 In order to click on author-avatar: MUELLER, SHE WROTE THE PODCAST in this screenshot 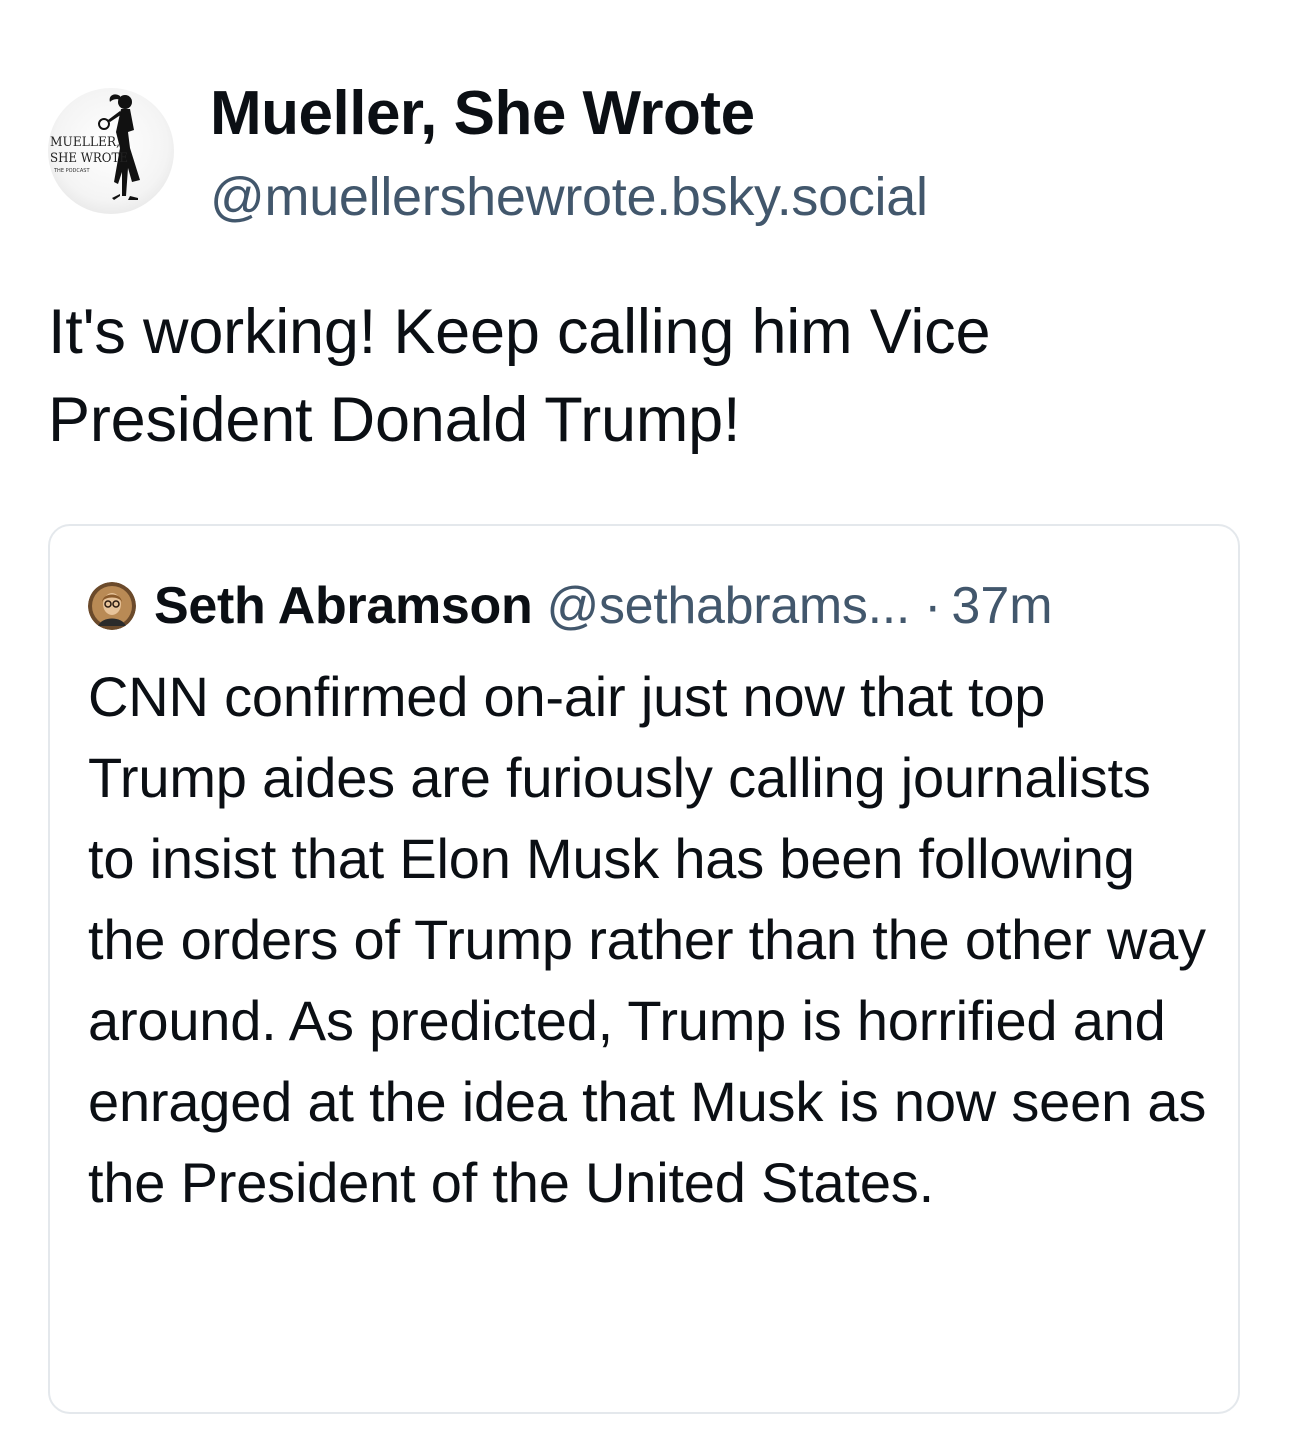, I will do `click(111, 151)`.